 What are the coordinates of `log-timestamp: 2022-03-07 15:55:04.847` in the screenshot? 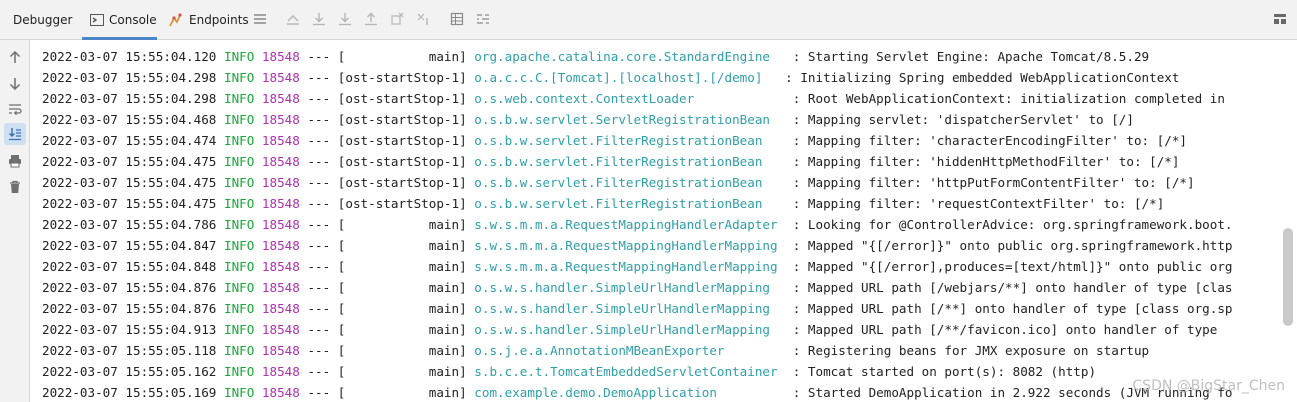 It's located at (129, 245).